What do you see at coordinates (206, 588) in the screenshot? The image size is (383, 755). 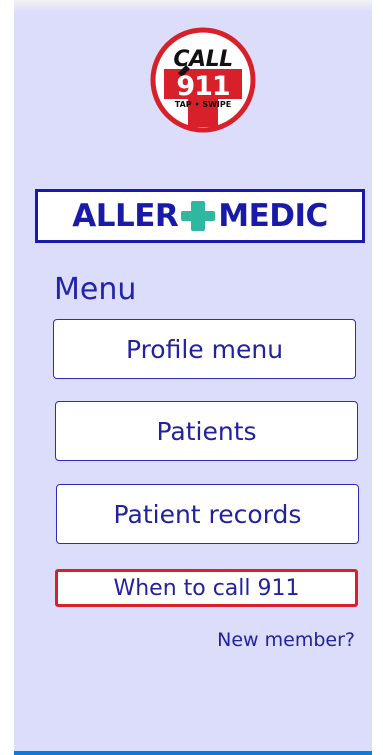 I see `when-to-call-911-button: When to call 911` at bounding box center [206, 588].